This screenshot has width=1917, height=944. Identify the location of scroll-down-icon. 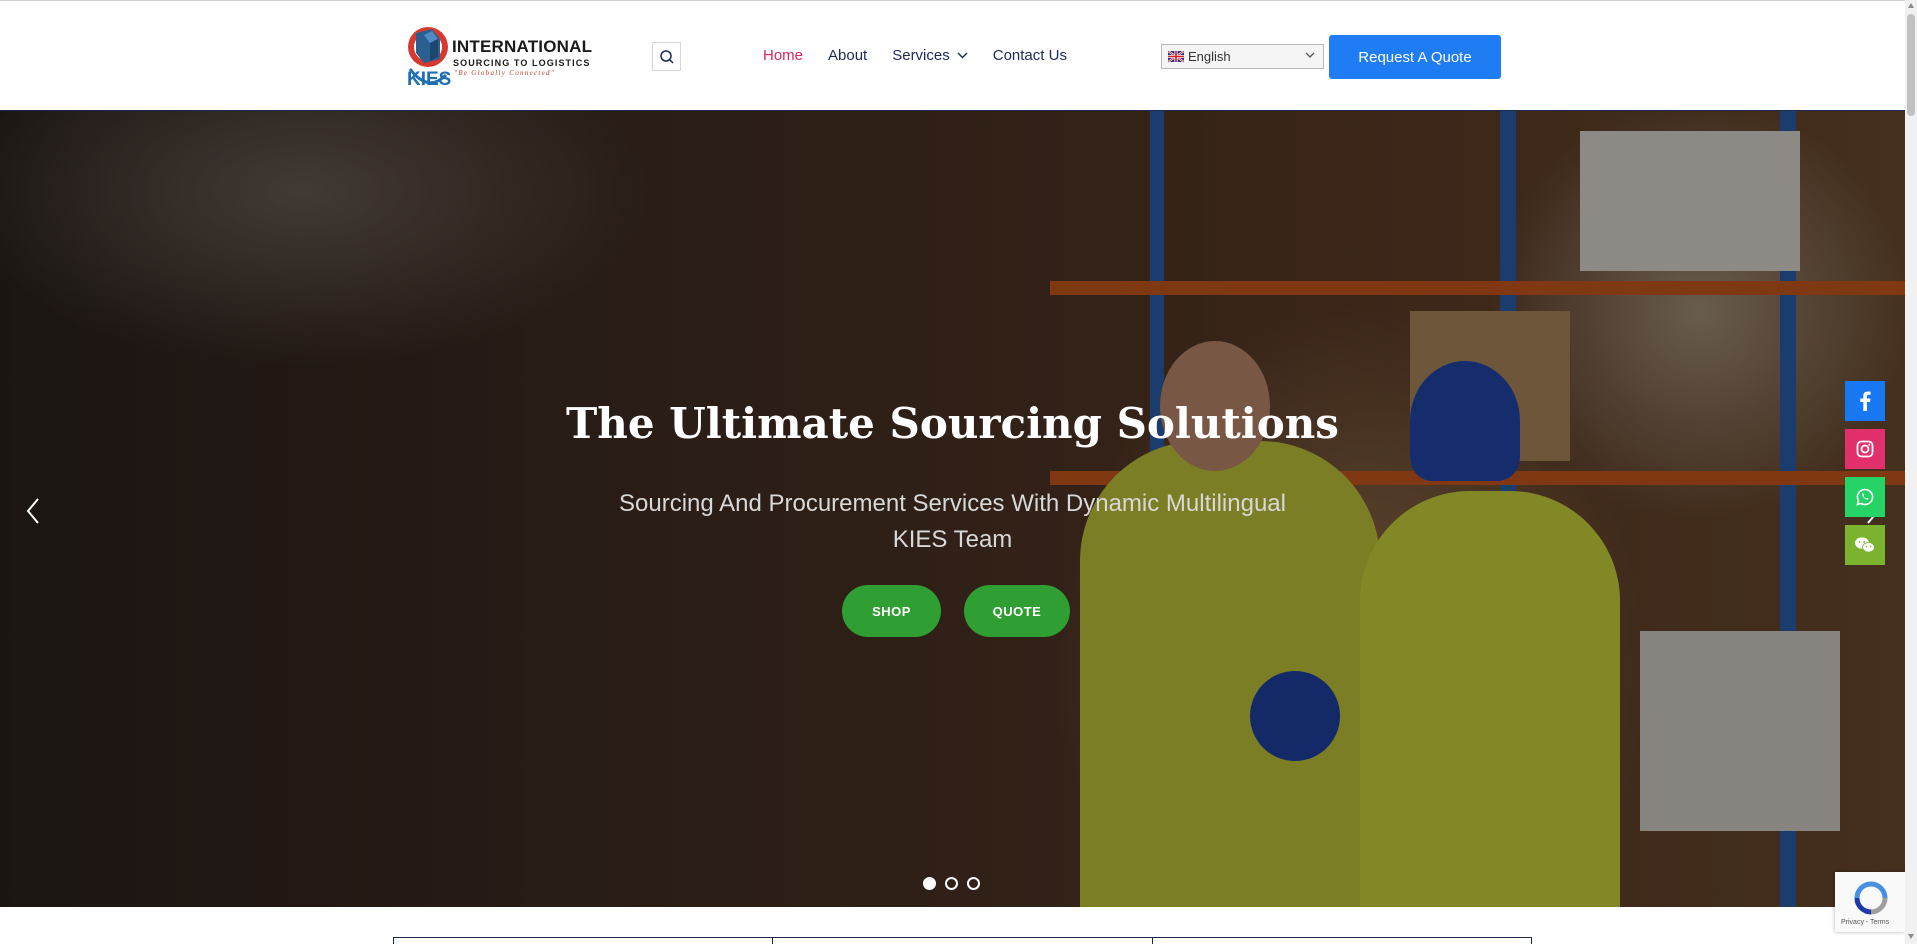
(1911, 936).